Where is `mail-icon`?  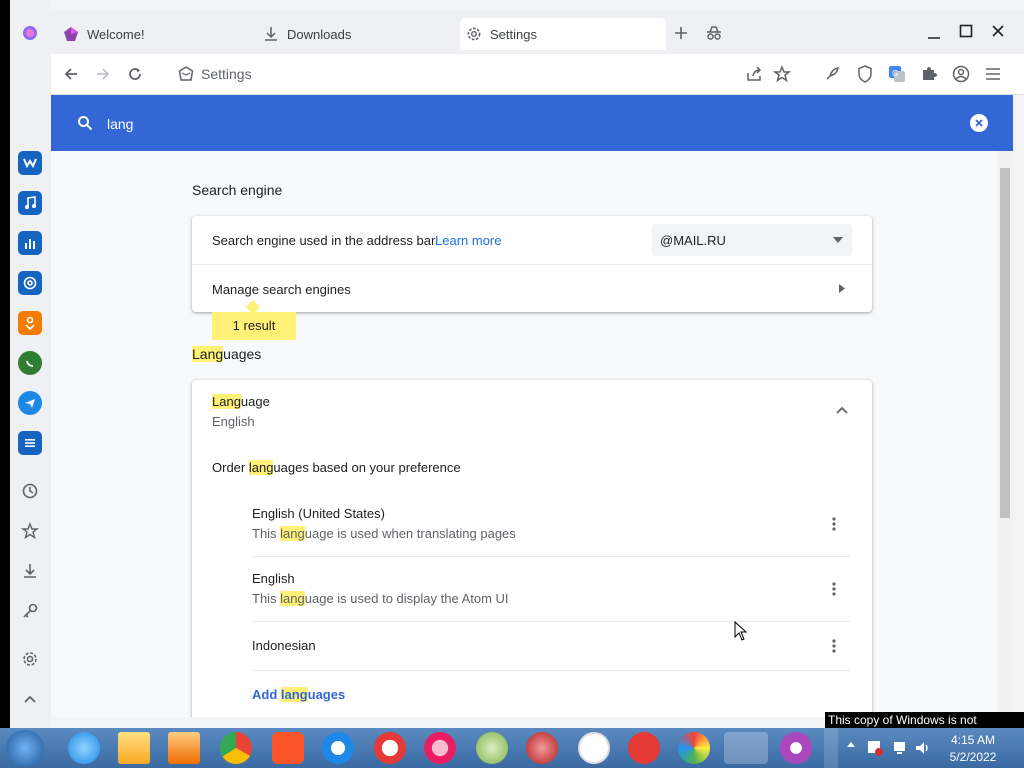
mail-icon is located at coordinates (30, 283).